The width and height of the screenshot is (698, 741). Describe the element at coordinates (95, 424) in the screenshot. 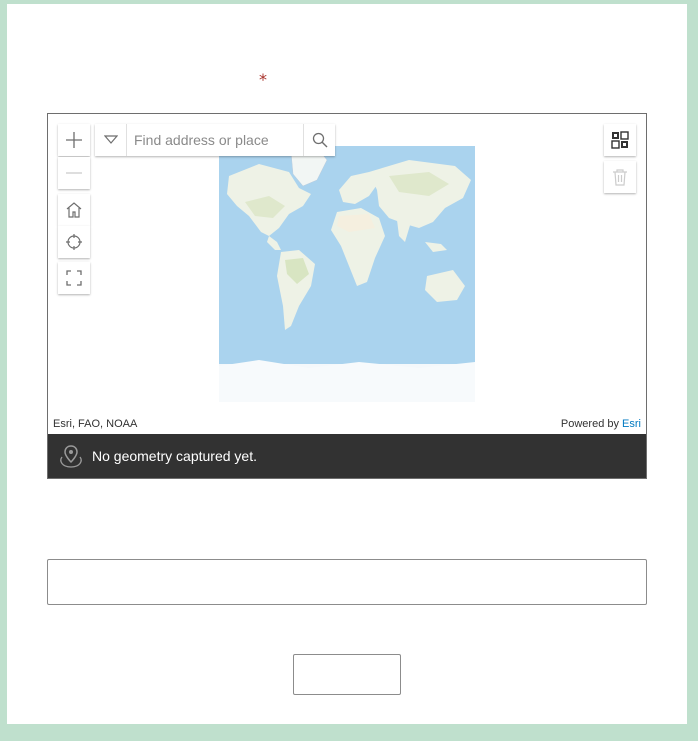

I see `map-attribution: Esri, FAO, NOAA` at that location.